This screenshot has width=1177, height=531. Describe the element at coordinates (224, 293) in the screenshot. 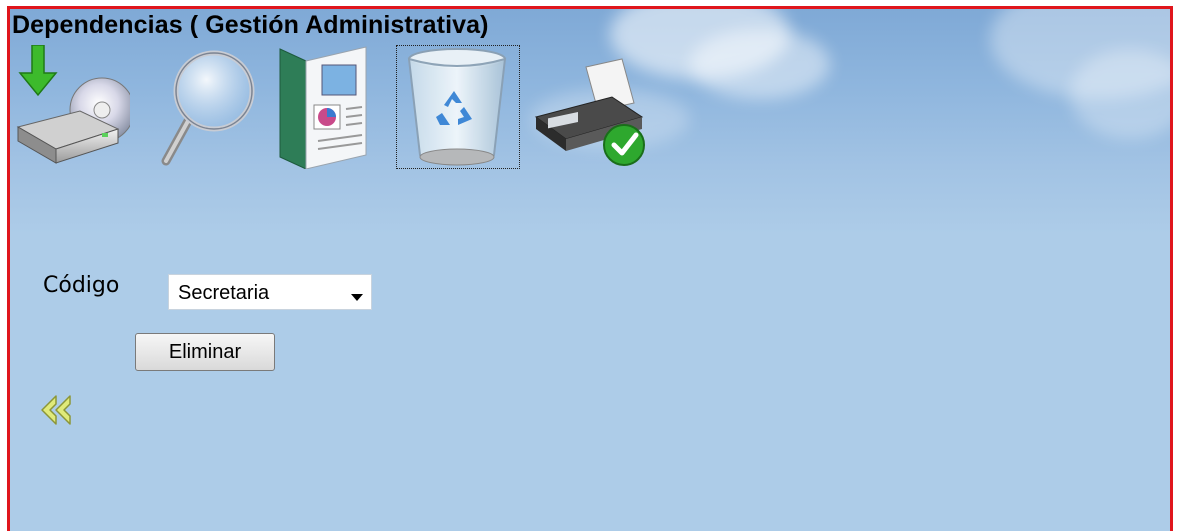

I see `code-select-value: Secretaria` at that location.